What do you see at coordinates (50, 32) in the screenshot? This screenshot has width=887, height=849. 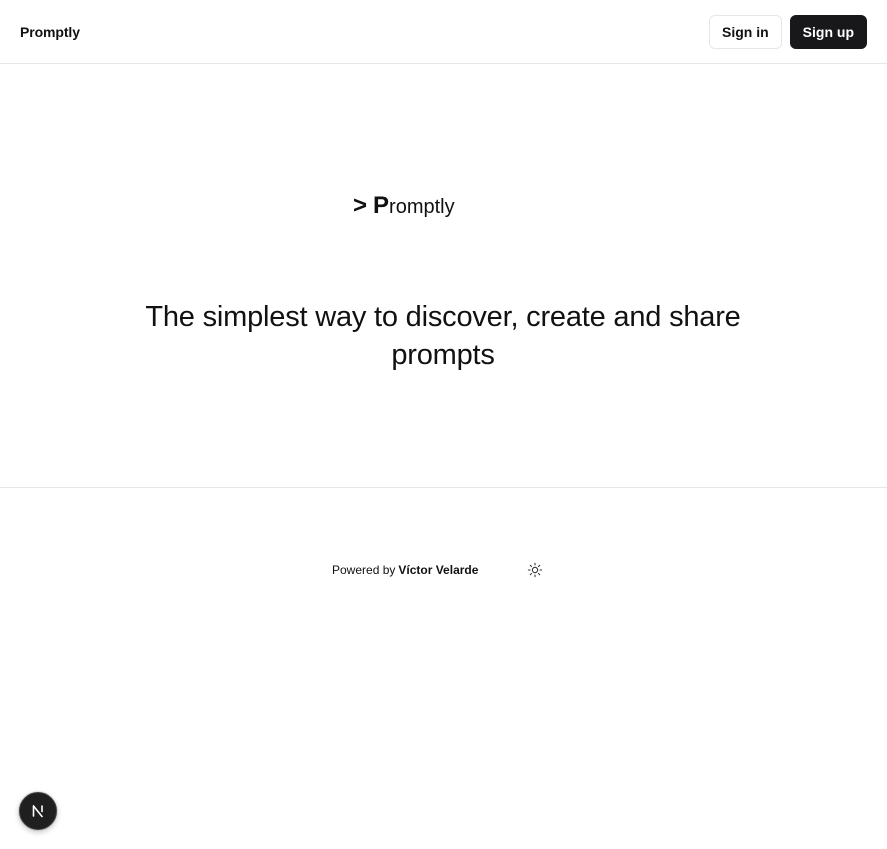 I see `brand-link: Promptly` at bounding box center [50, 32].